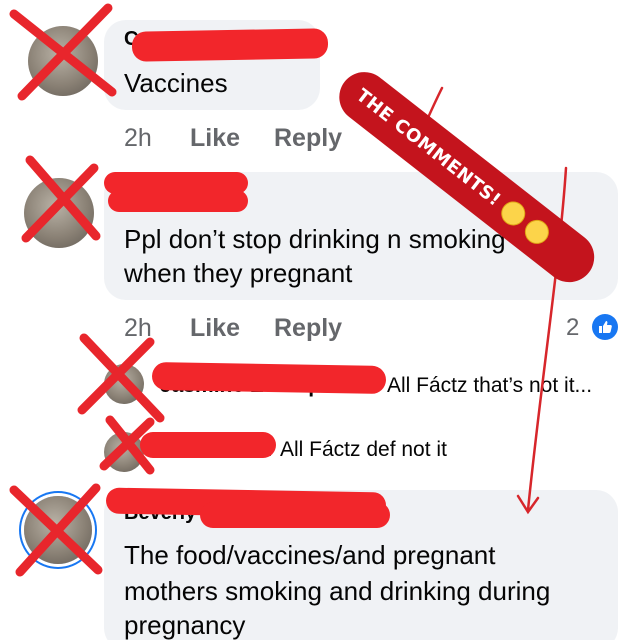  Describe the element at coordinates (605, 327) in the screenshot. I see `thumbs-up-icon` at that location.